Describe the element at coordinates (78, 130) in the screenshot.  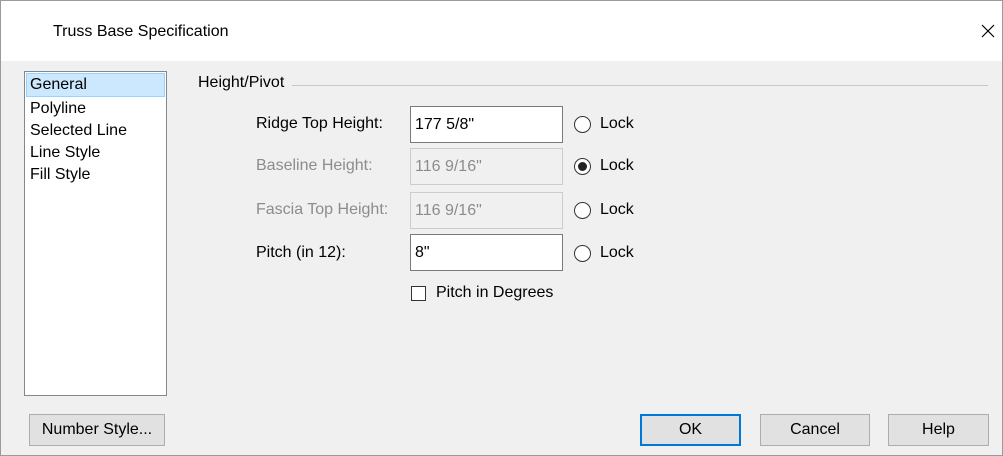
I see `sidebar-item-label: Selected Line` at that location.